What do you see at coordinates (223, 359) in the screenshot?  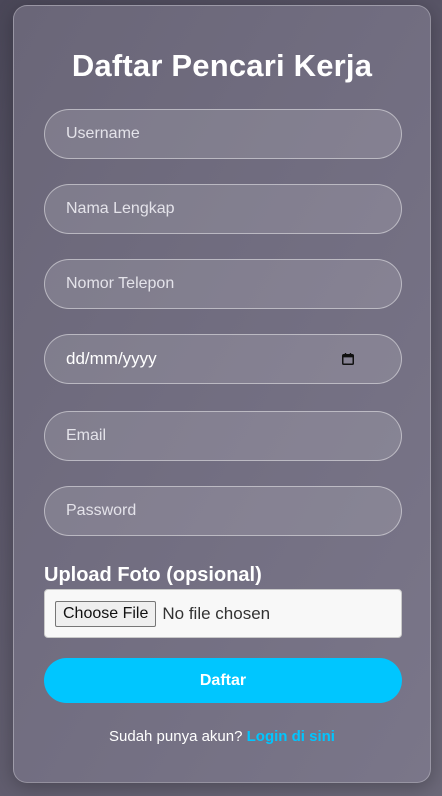 I see `birth-date-input: dd/mm/yyyy` at bounding box center [223, 359].